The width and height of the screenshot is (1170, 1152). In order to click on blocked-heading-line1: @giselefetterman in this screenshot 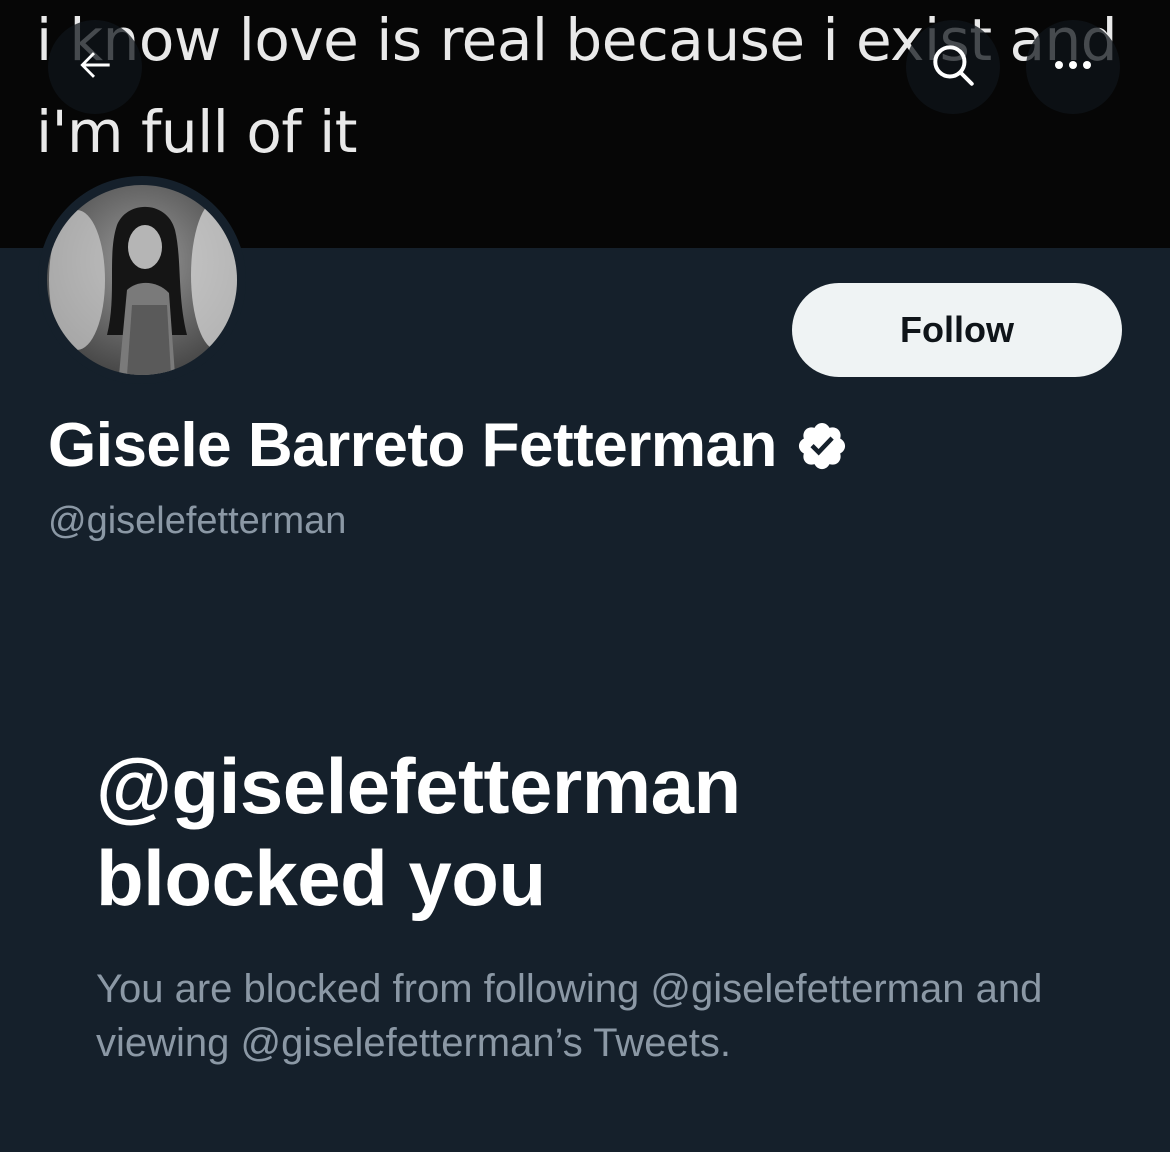, I will do `click(418, 786)`.